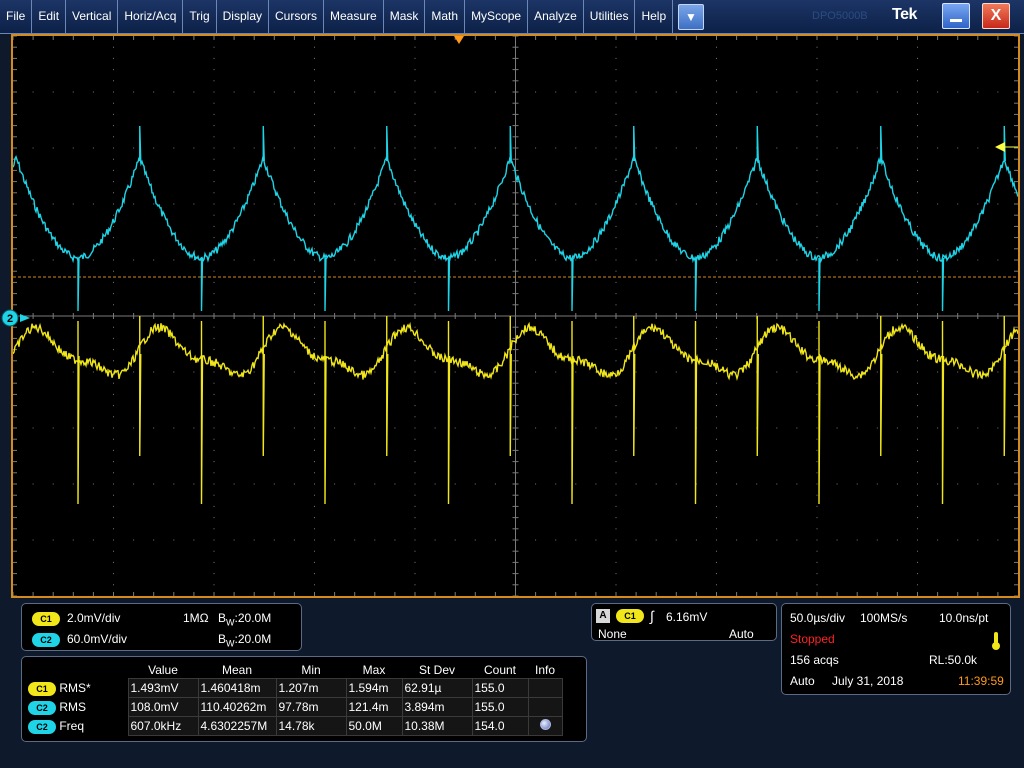  Describe the element at coordinates (497, 16) in the screenshot. I see `menu-myscope: MyScope` at that location.